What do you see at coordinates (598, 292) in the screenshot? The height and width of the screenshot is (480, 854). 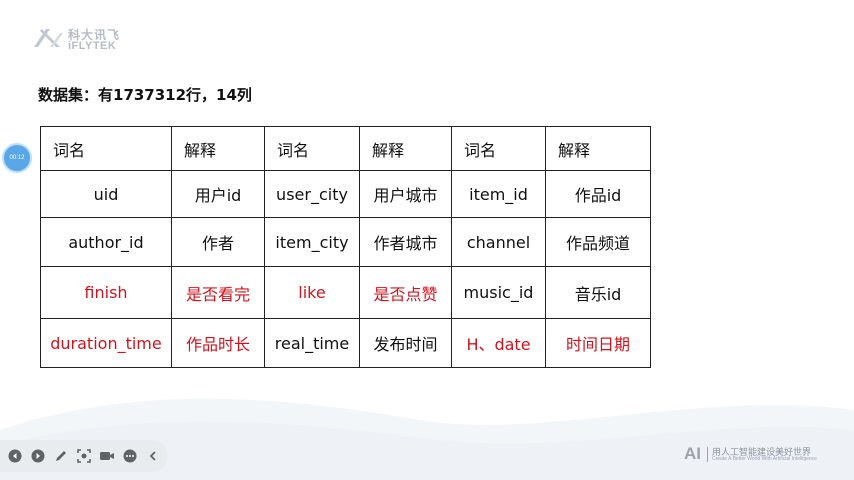 I see `field-description-cell: 音乐id` at bounding box center [598, 292].